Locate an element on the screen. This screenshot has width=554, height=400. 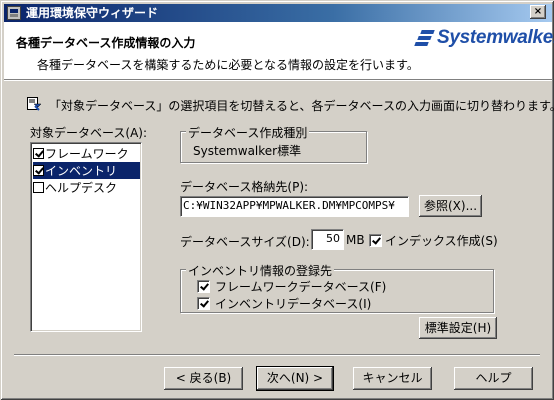
inventory-db-checkbox is located at coordinates (203, 303).